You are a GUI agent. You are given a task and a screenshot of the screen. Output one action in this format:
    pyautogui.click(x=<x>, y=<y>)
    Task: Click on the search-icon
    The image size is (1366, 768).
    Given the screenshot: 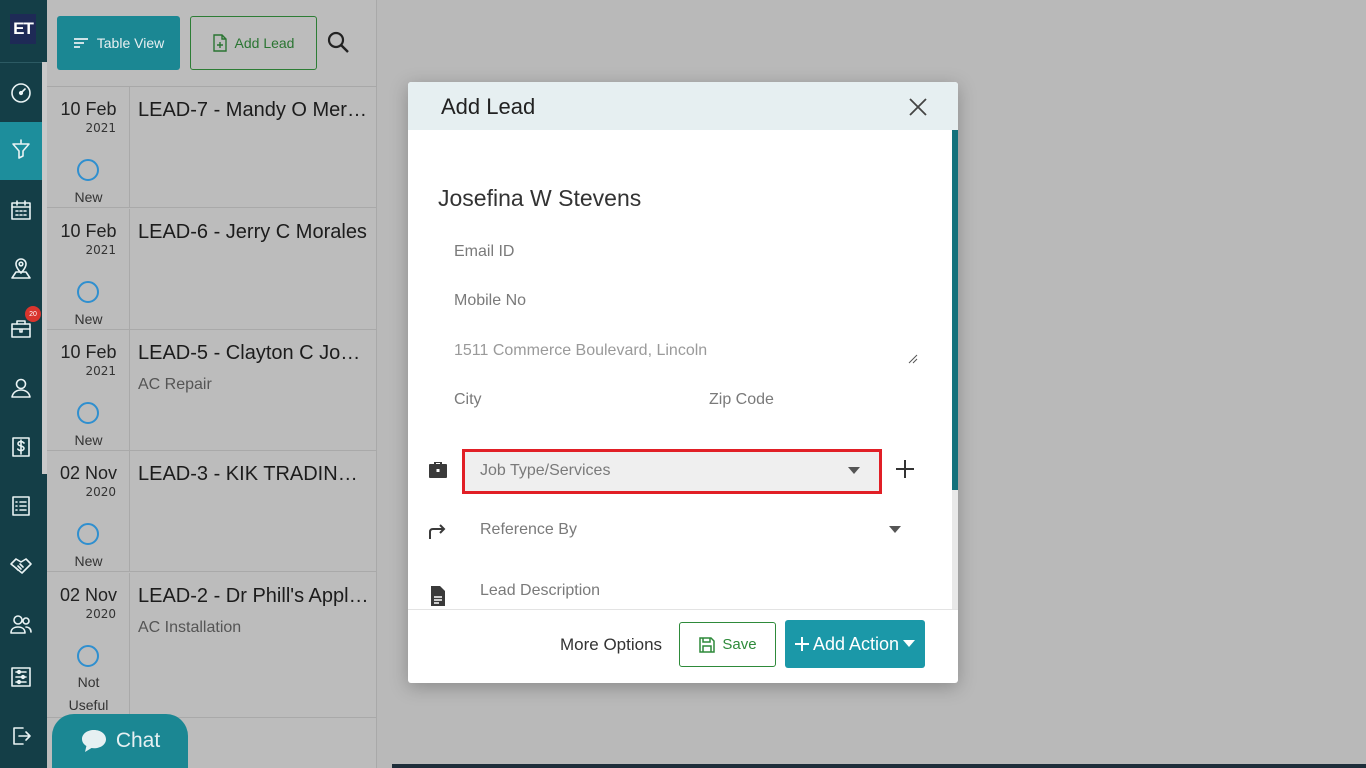 What is the action you would take?
    pyautogui.click(x=338, y=42)
    